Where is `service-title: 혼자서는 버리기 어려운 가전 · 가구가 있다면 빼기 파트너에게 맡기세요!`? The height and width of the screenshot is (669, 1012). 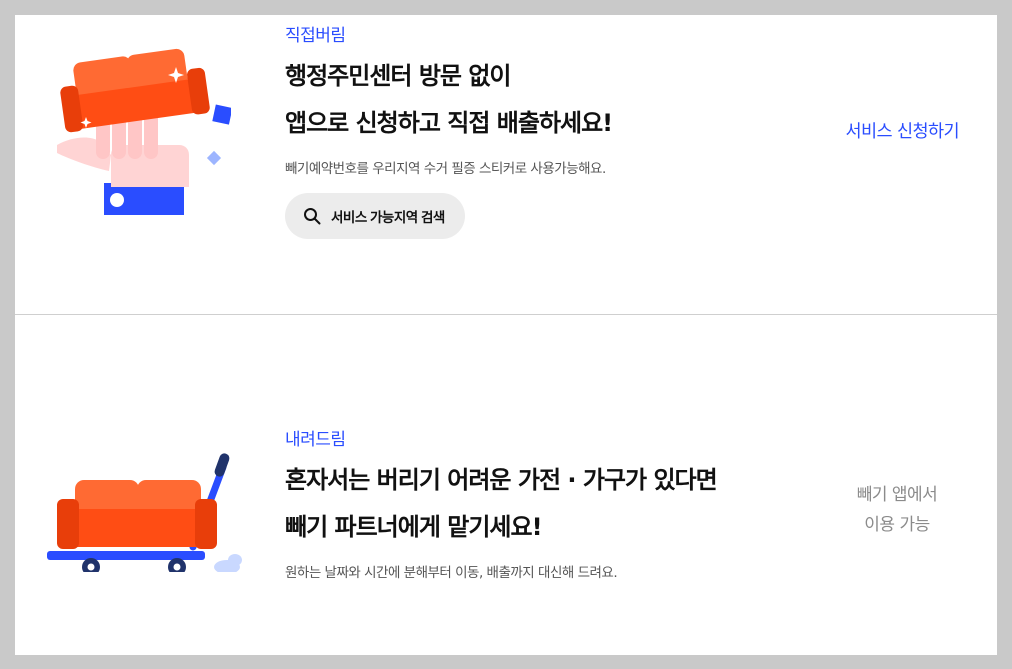 service-title: 혼자서는 버리기 어려운 가전 · 가구가 있다면 빼기 파트너에게 맡기세요! is located at coordinates (501, 504).